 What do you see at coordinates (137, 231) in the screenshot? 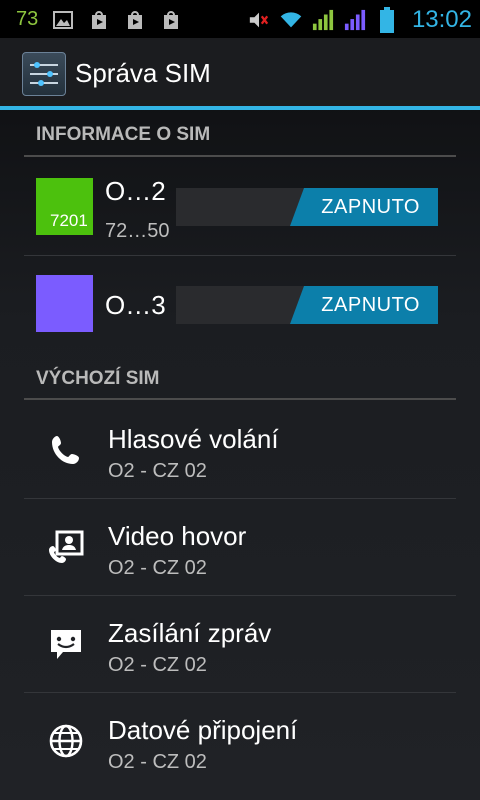
I see `sim-number: 72…50` at bounding box center [137, 231].